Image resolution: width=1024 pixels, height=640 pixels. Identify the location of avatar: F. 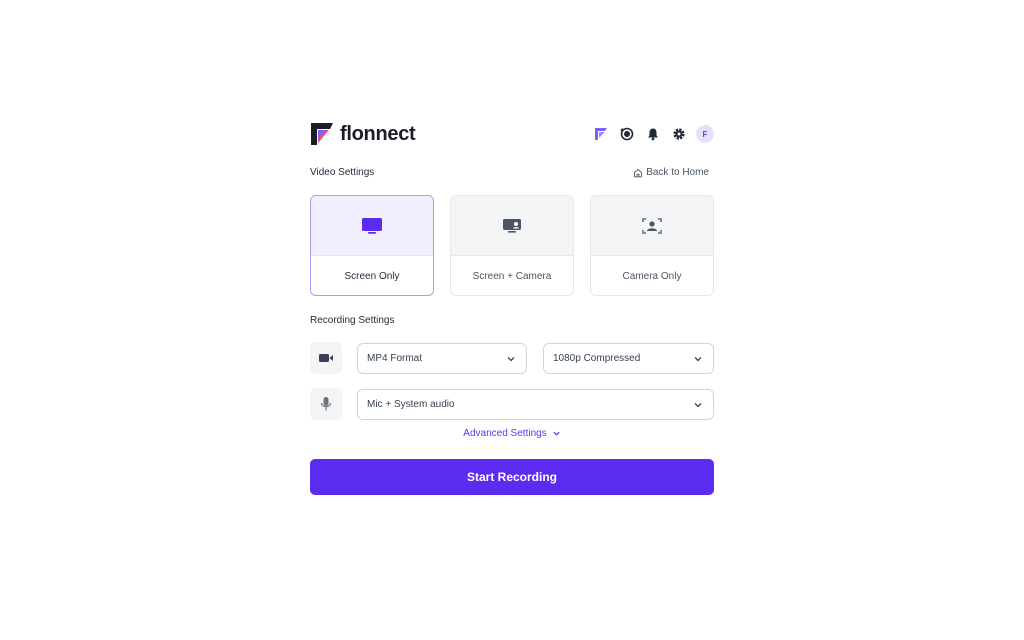
(705, 134).